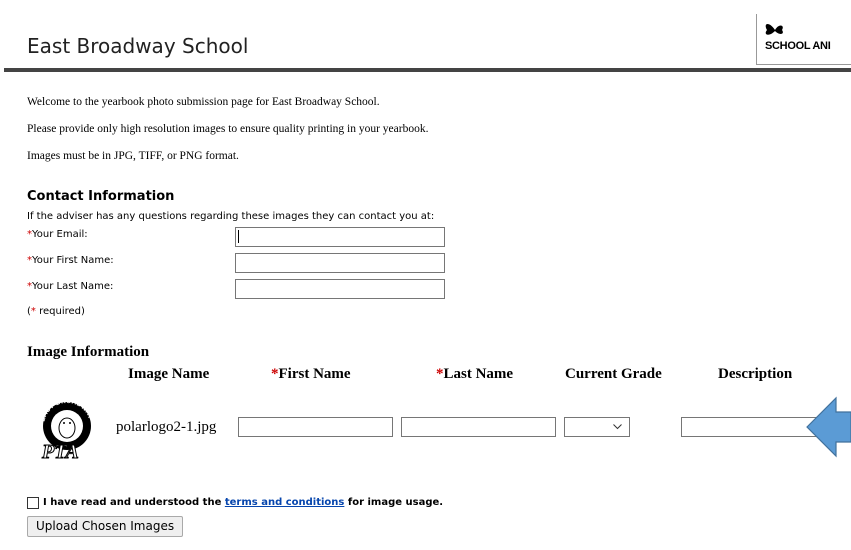 Image resolution: width=851 pixels, height=550 pixels. What do you see at coordinates (105, 526) in the screenshot?
I see `upload-button: Upload Chosen Images` at bounding box center [105, 526].